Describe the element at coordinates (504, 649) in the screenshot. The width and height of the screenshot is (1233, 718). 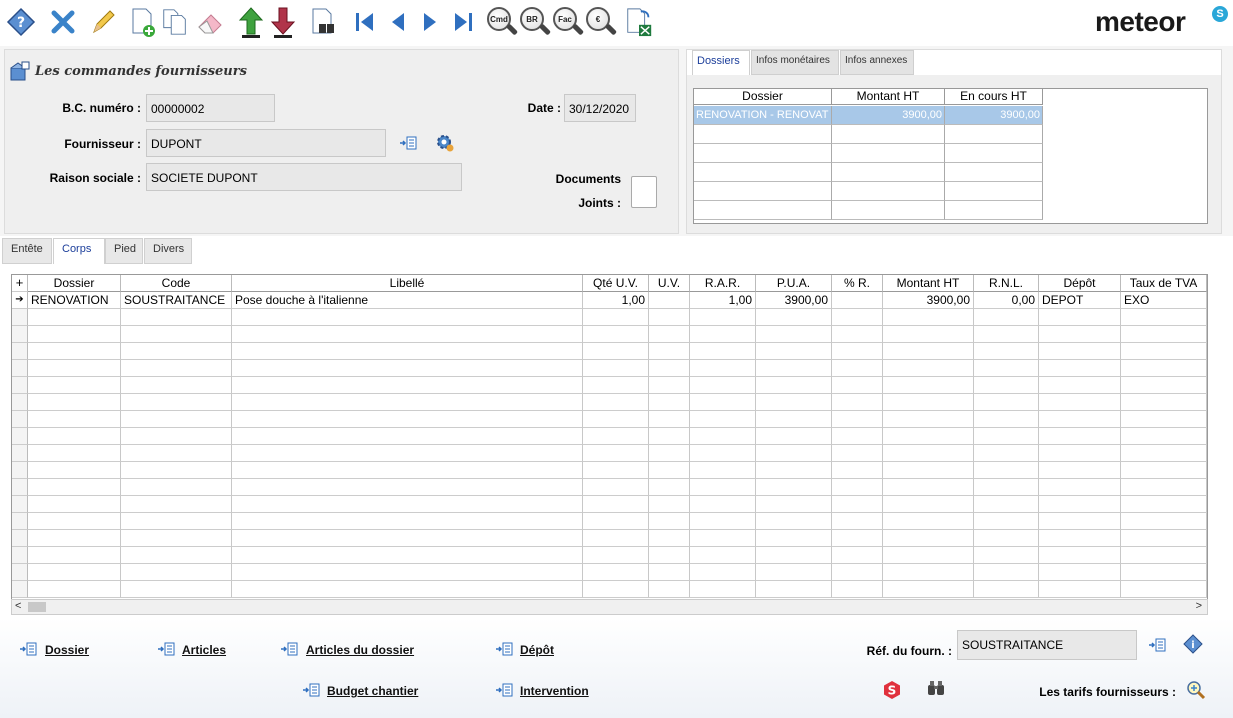
I see `depot-link-icon` at that location.